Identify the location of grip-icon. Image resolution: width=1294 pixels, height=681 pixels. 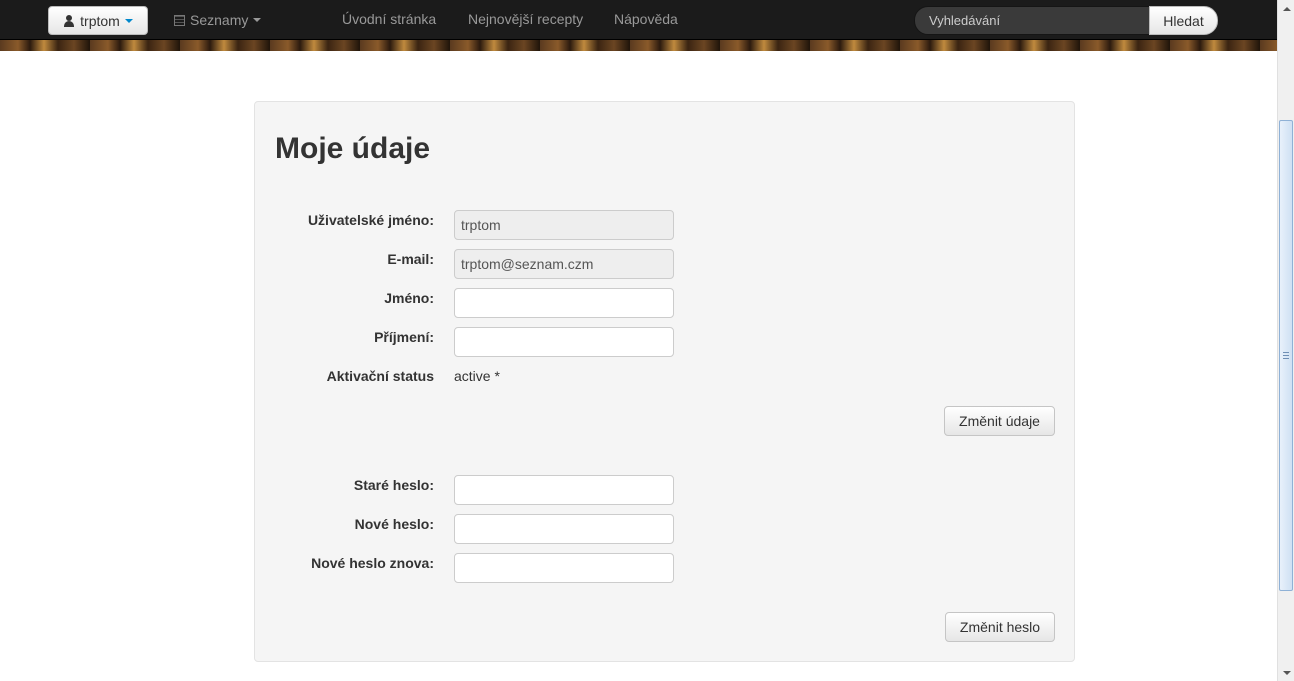
(1286, 355).